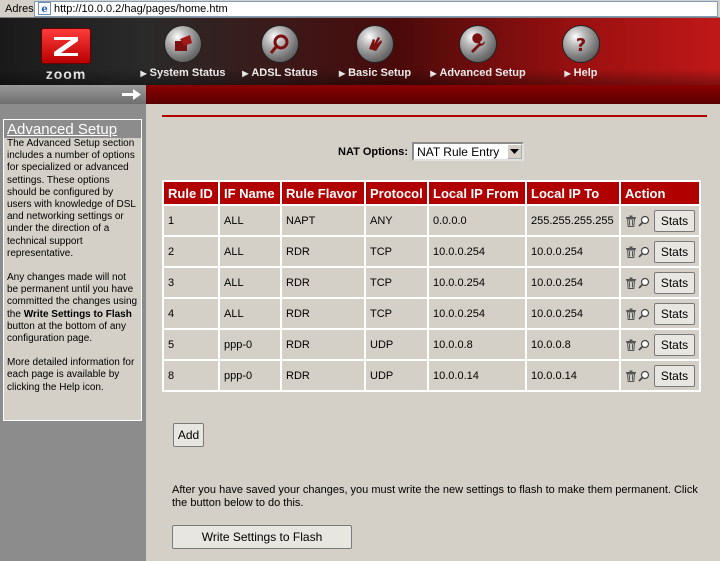 The width and height of the screenshot is (720, 561). Describe the element at coordinates (191, 220) in the screenshot. I see `cell-rule-id: 1` at that location.